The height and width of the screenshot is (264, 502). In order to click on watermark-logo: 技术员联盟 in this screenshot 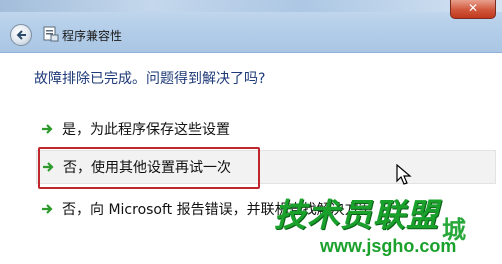, I will do `click(357, 215)`.